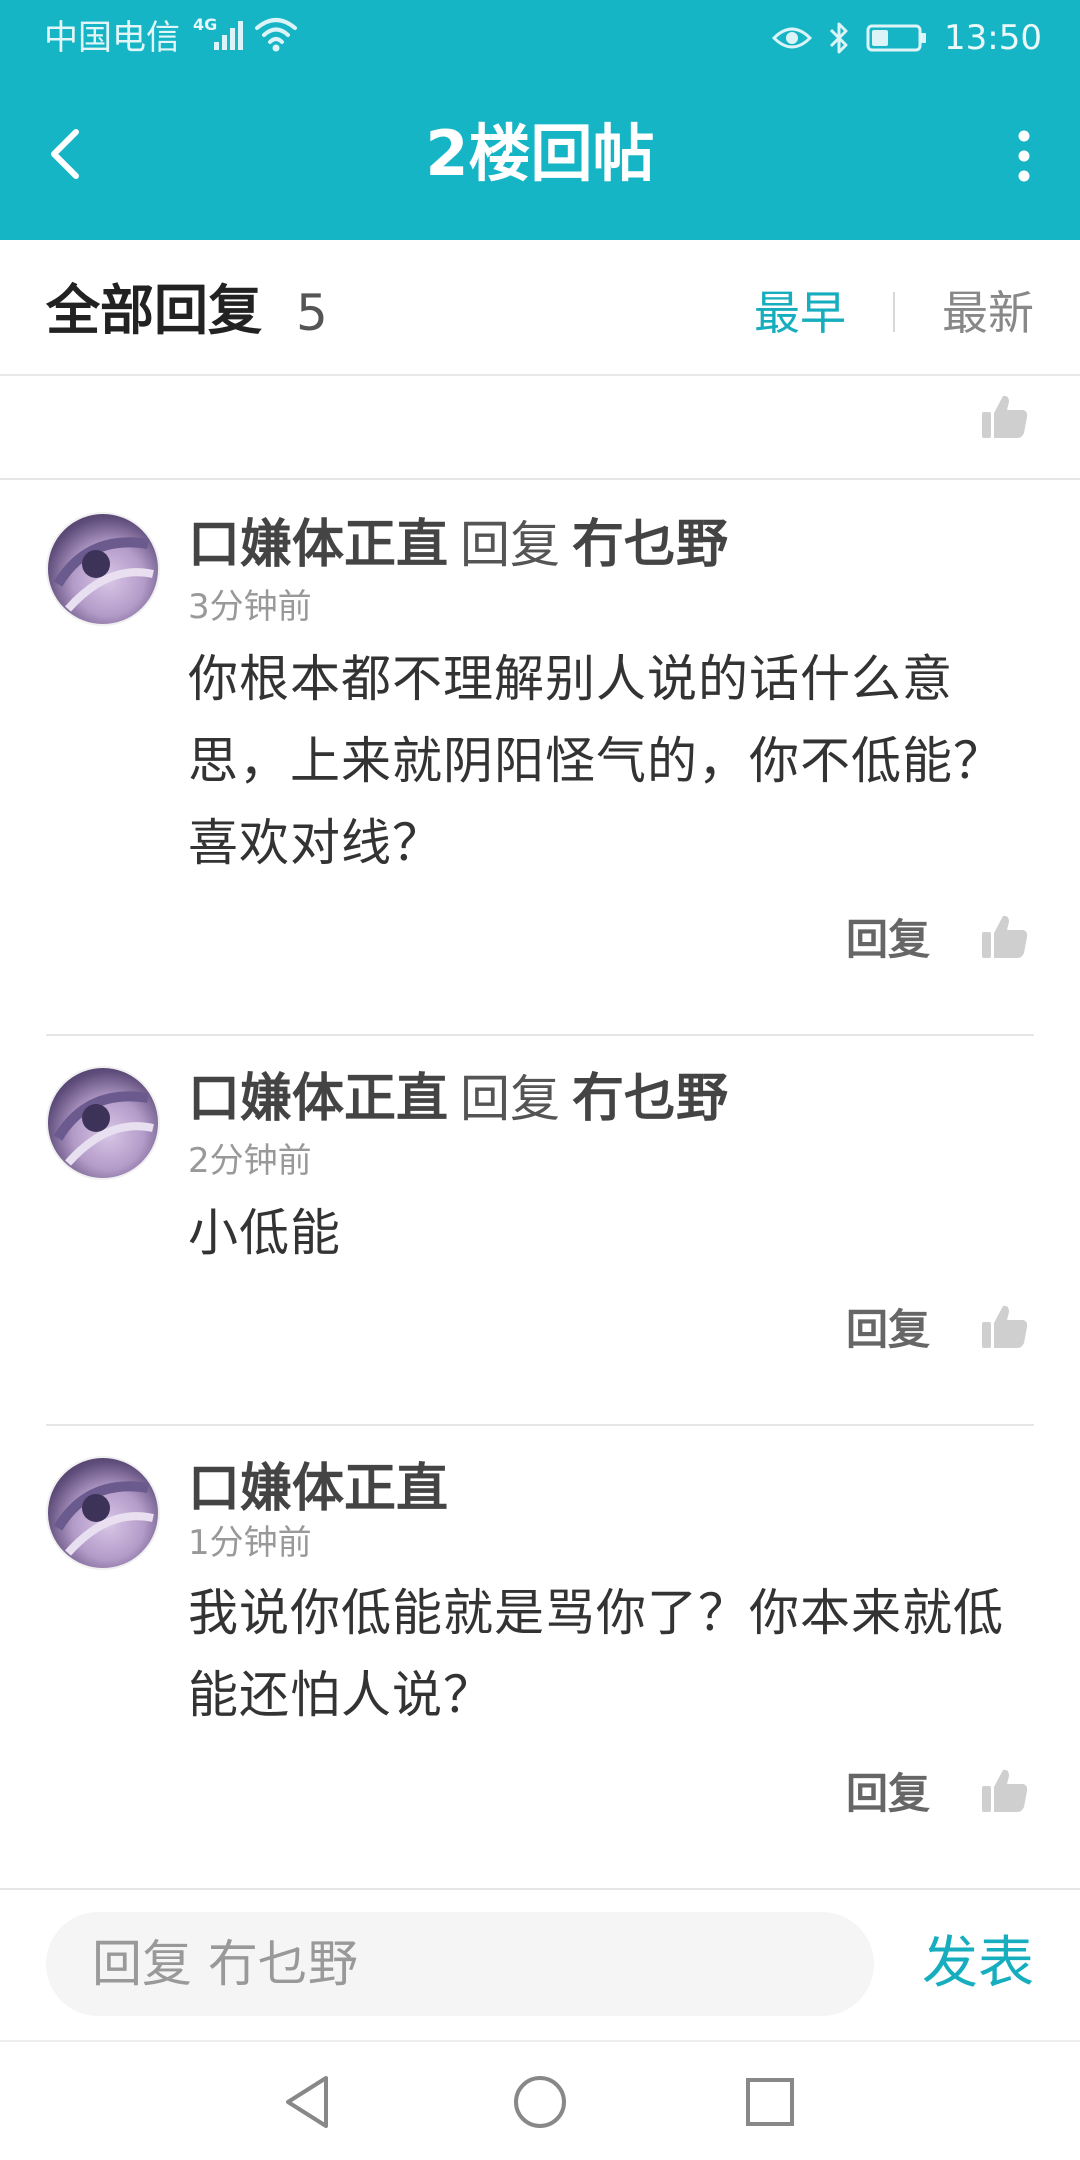  What do you see at coordinates (540, 153) in the screenshot?
I see `page-title: 2楼回帖` at bounding box center [540, 153].